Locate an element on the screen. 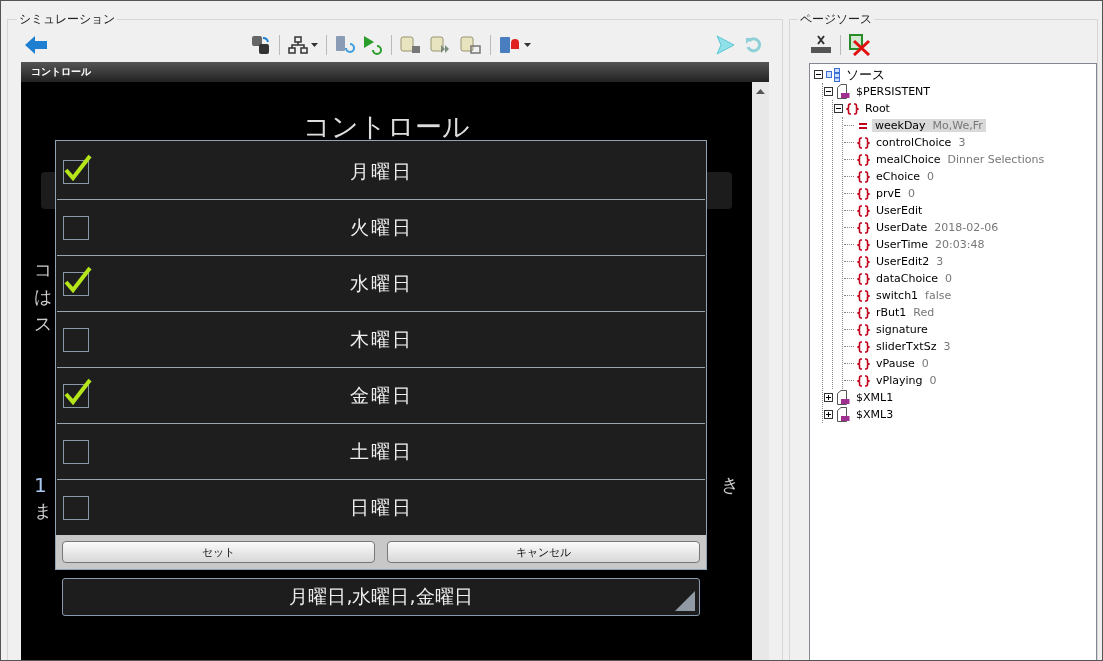 This screenshot has width=1103, height=661. script-camera-icon is located at coordinates (471, 45).